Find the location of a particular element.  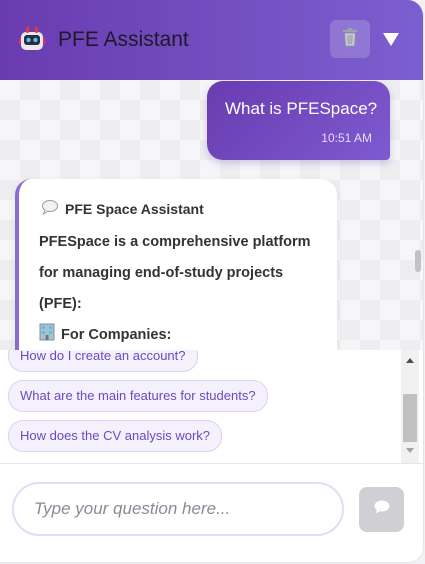

suggestions-scrollbar-thumb is located at coordinates (410, 418).